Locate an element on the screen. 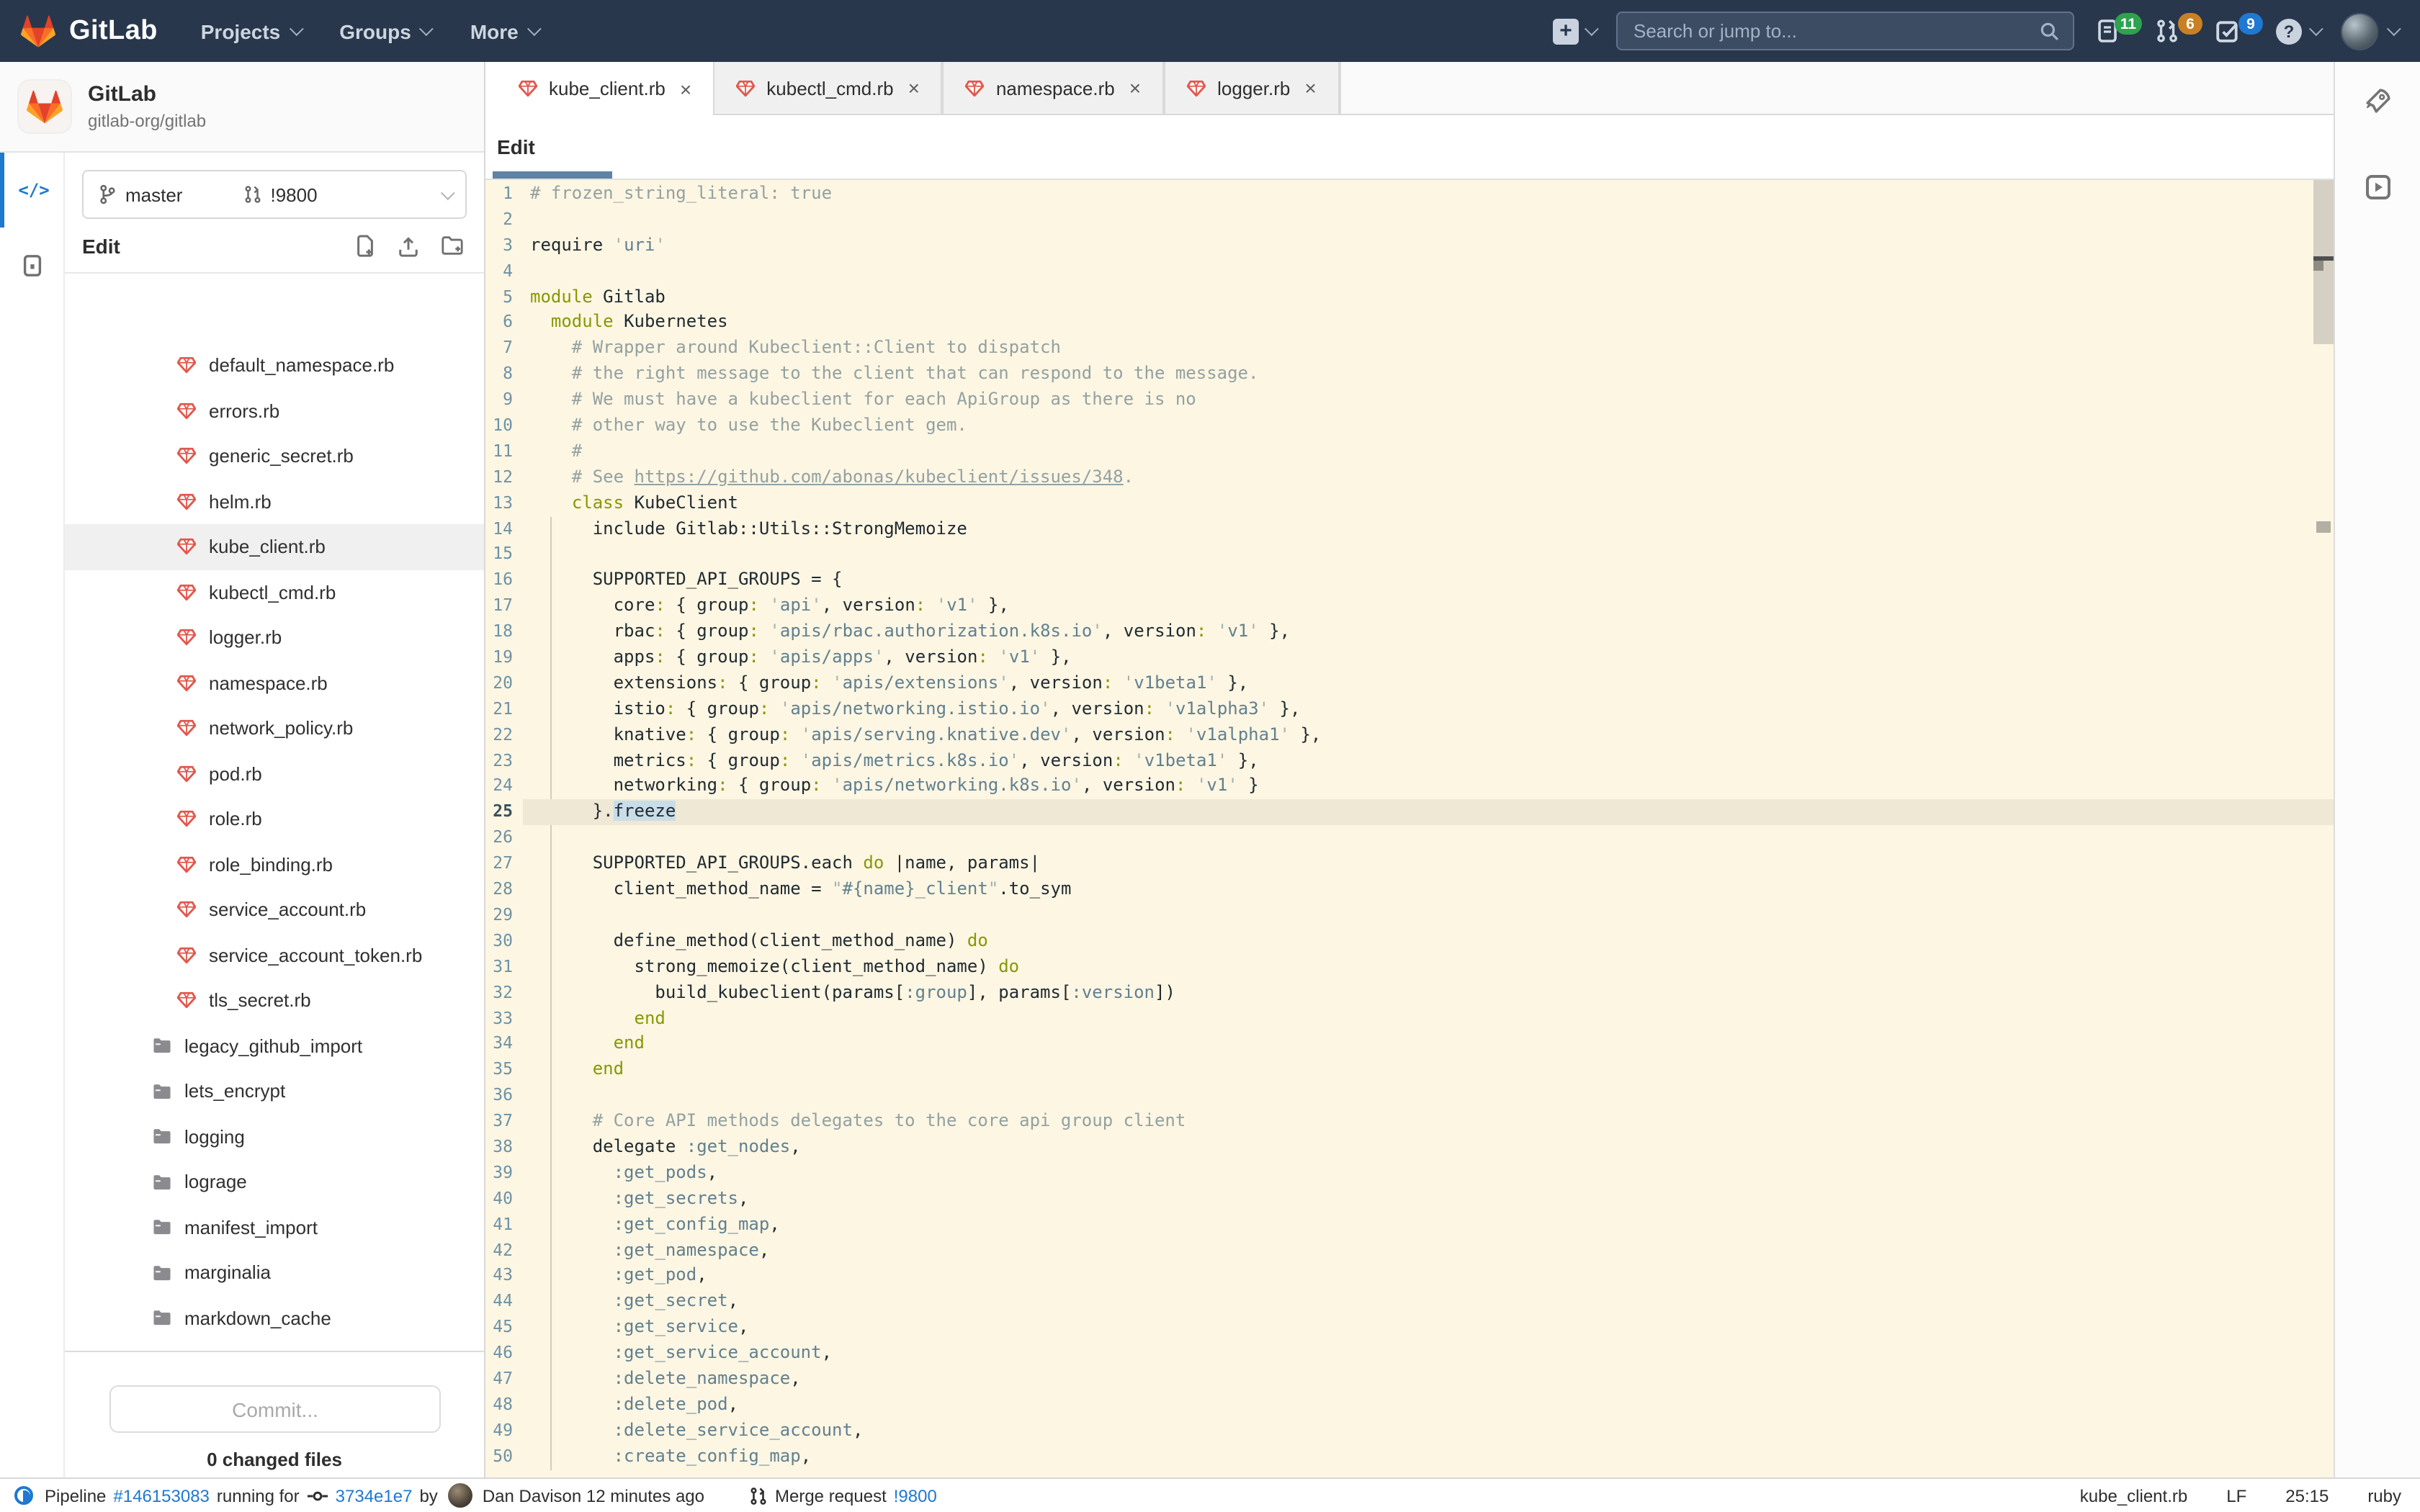 This screenshot has height=1512, width=2420. tree-item-marginalia: marginalia is located at coordinates (274, 1272).